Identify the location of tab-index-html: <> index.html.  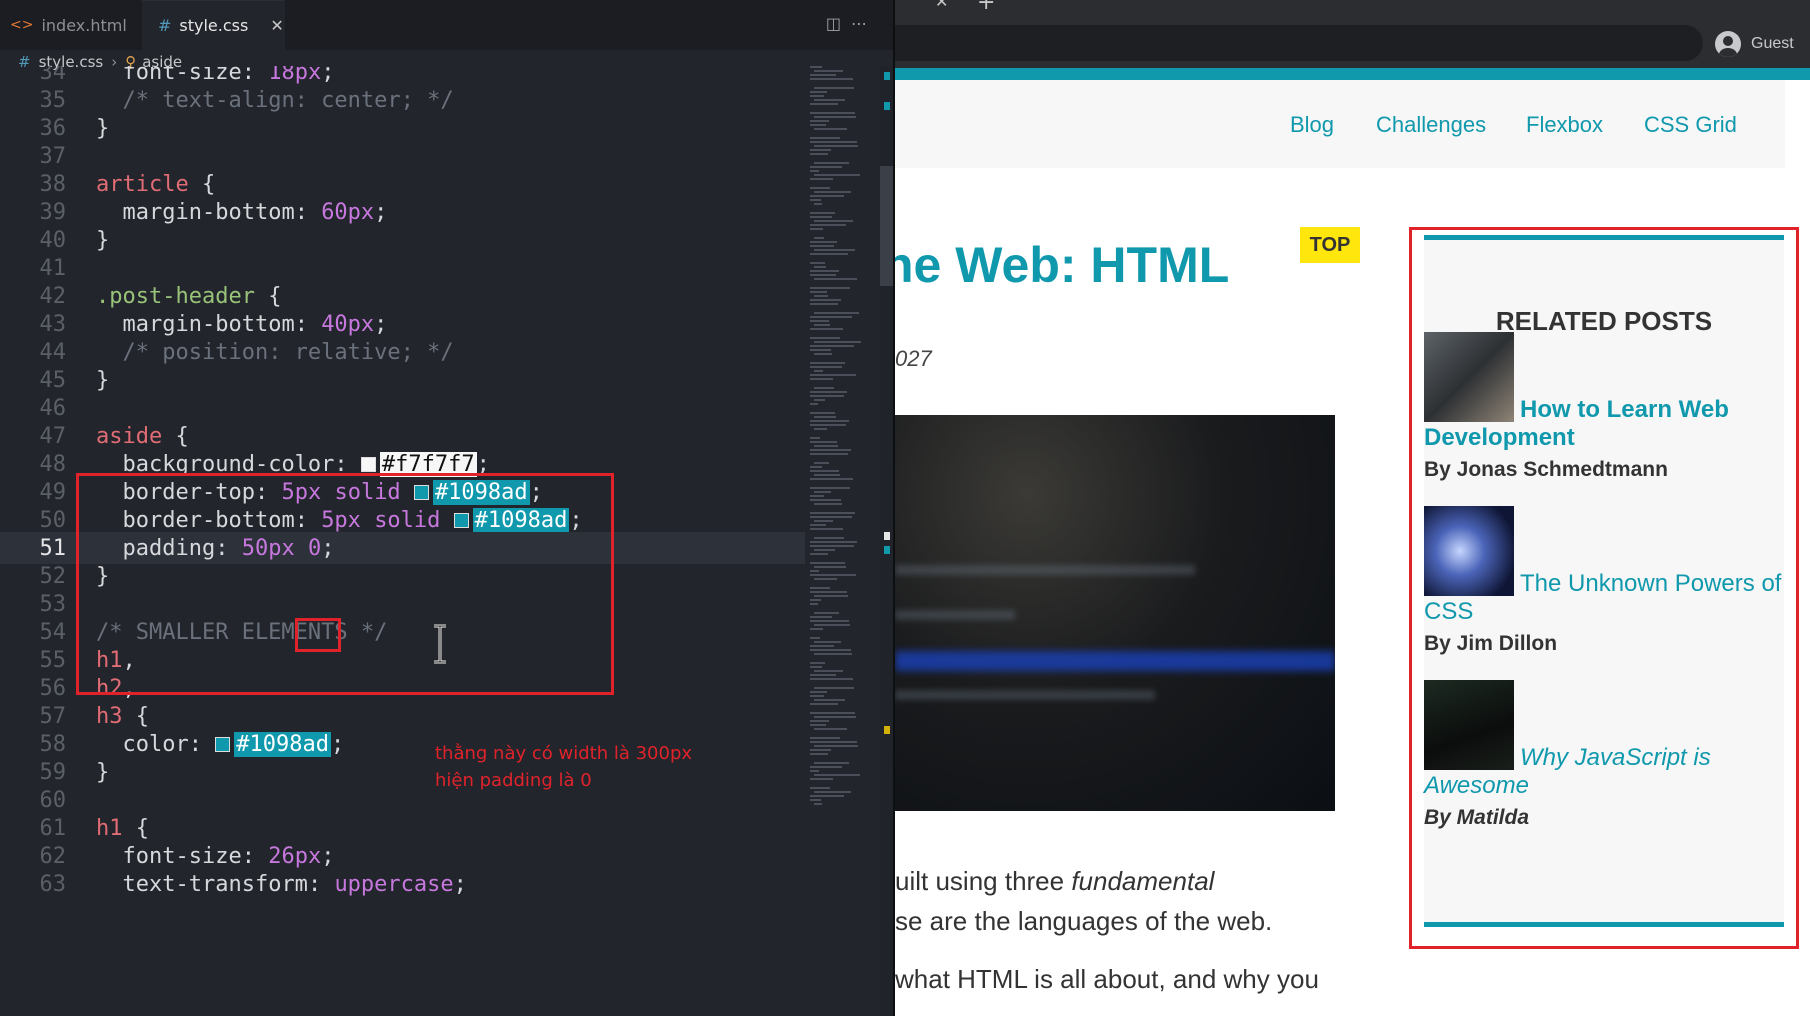
(71, 25).